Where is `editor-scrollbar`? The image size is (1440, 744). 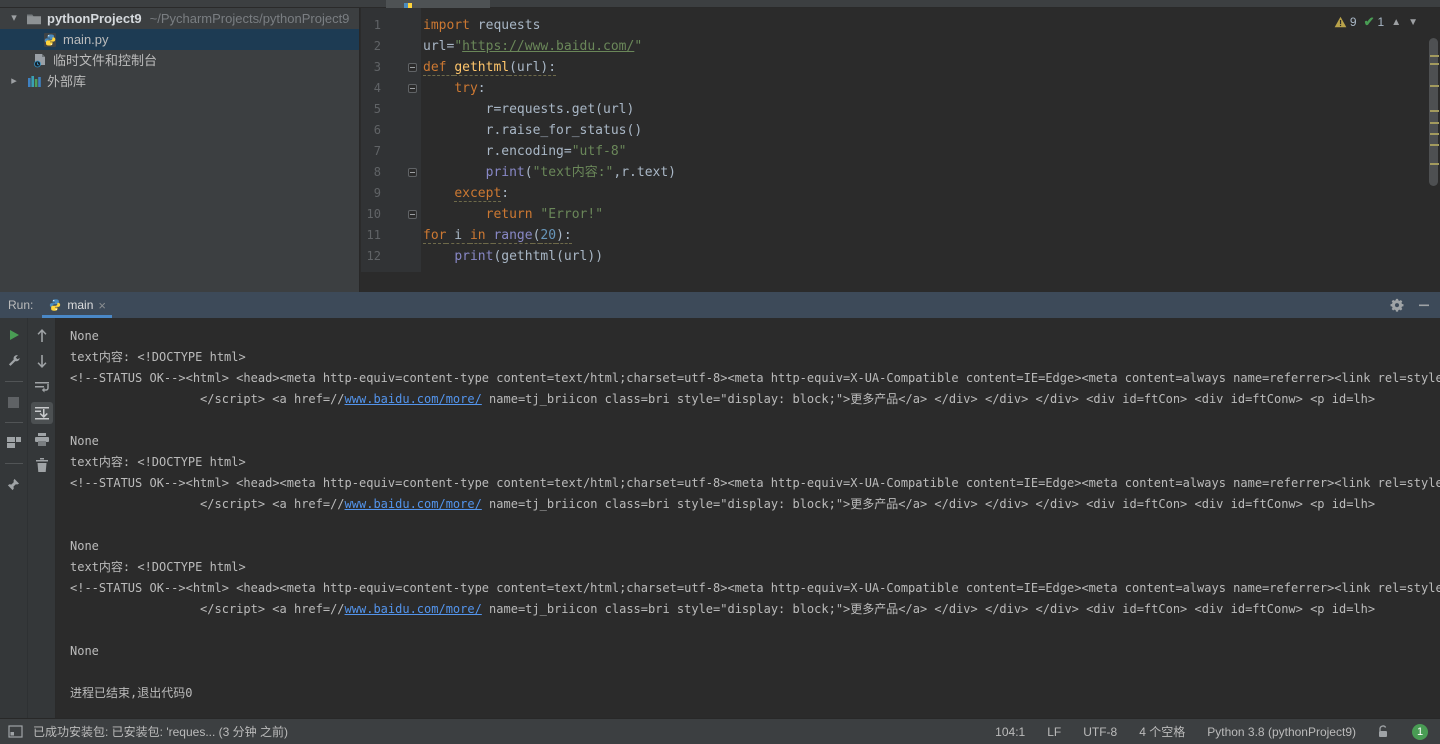
editor-scrollbar is located at coordinates (1433, 150).